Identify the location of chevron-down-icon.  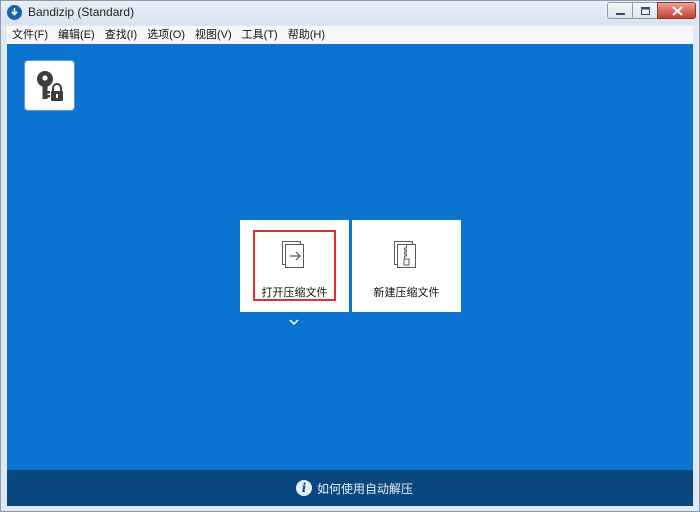
(294, 322).